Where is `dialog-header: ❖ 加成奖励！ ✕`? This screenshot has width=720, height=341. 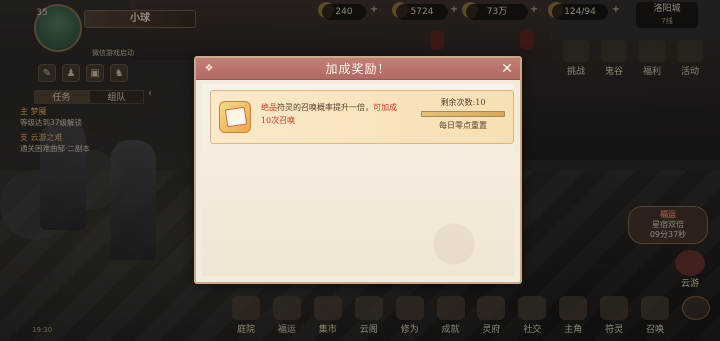
dialog-header: ❖ 加成奖励！ ✕ is located at coordinates (358, 69).